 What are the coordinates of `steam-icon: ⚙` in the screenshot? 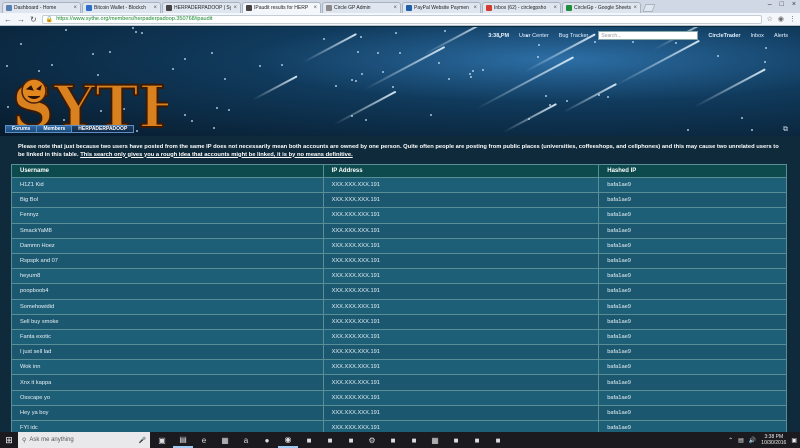 It's located at (372, 440).